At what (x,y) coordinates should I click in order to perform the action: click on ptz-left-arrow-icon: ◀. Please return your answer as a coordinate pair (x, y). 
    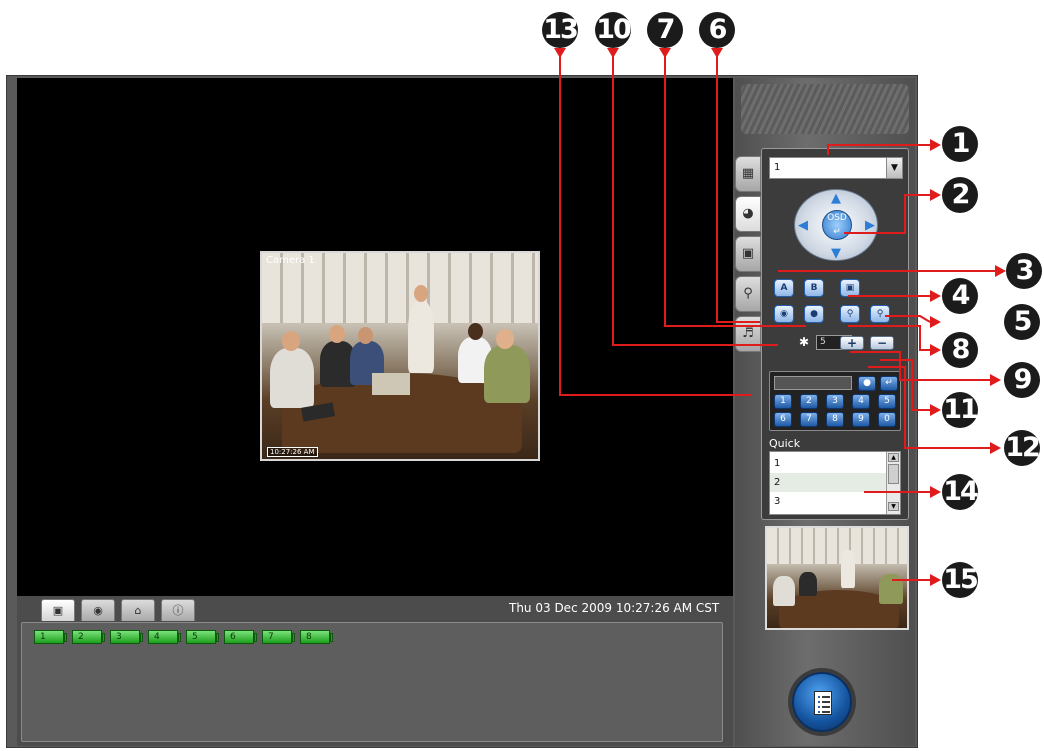
    Looking at the image, I should click on (803, 225).